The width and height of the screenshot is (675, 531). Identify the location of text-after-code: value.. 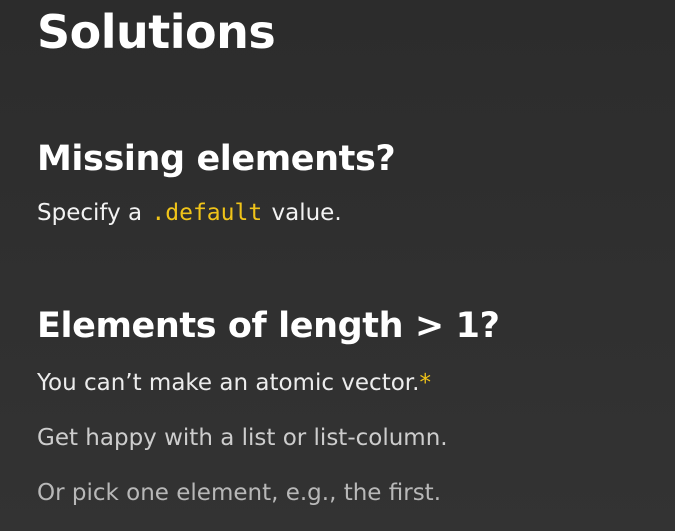
(303, 213).